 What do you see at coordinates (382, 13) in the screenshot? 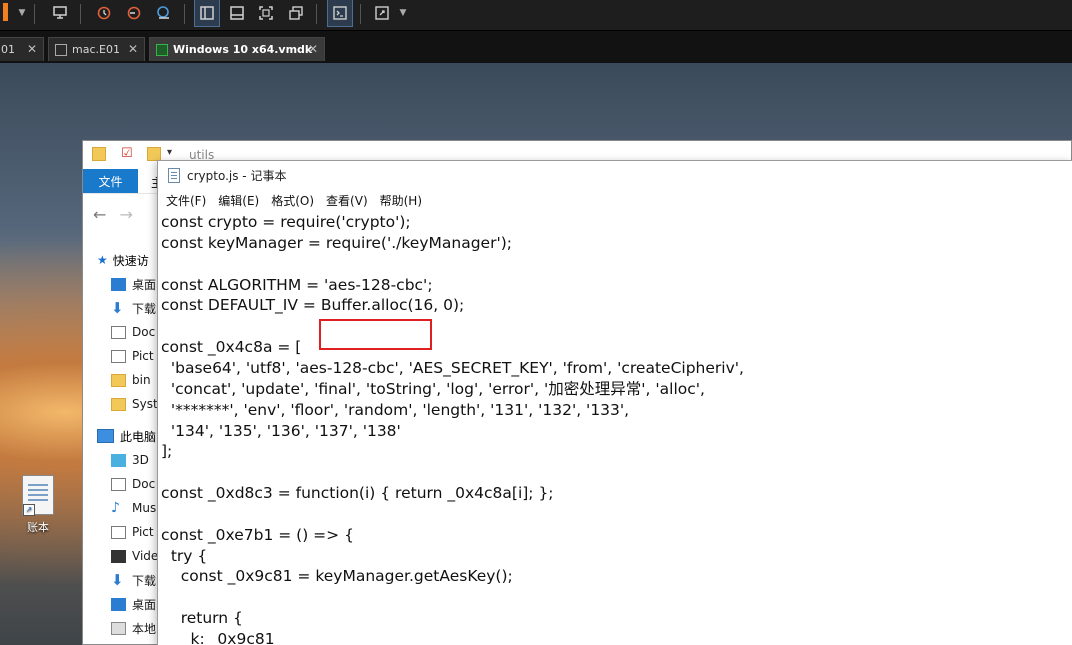
I see `fullscreen-icon` at bounding box center [382, 13].